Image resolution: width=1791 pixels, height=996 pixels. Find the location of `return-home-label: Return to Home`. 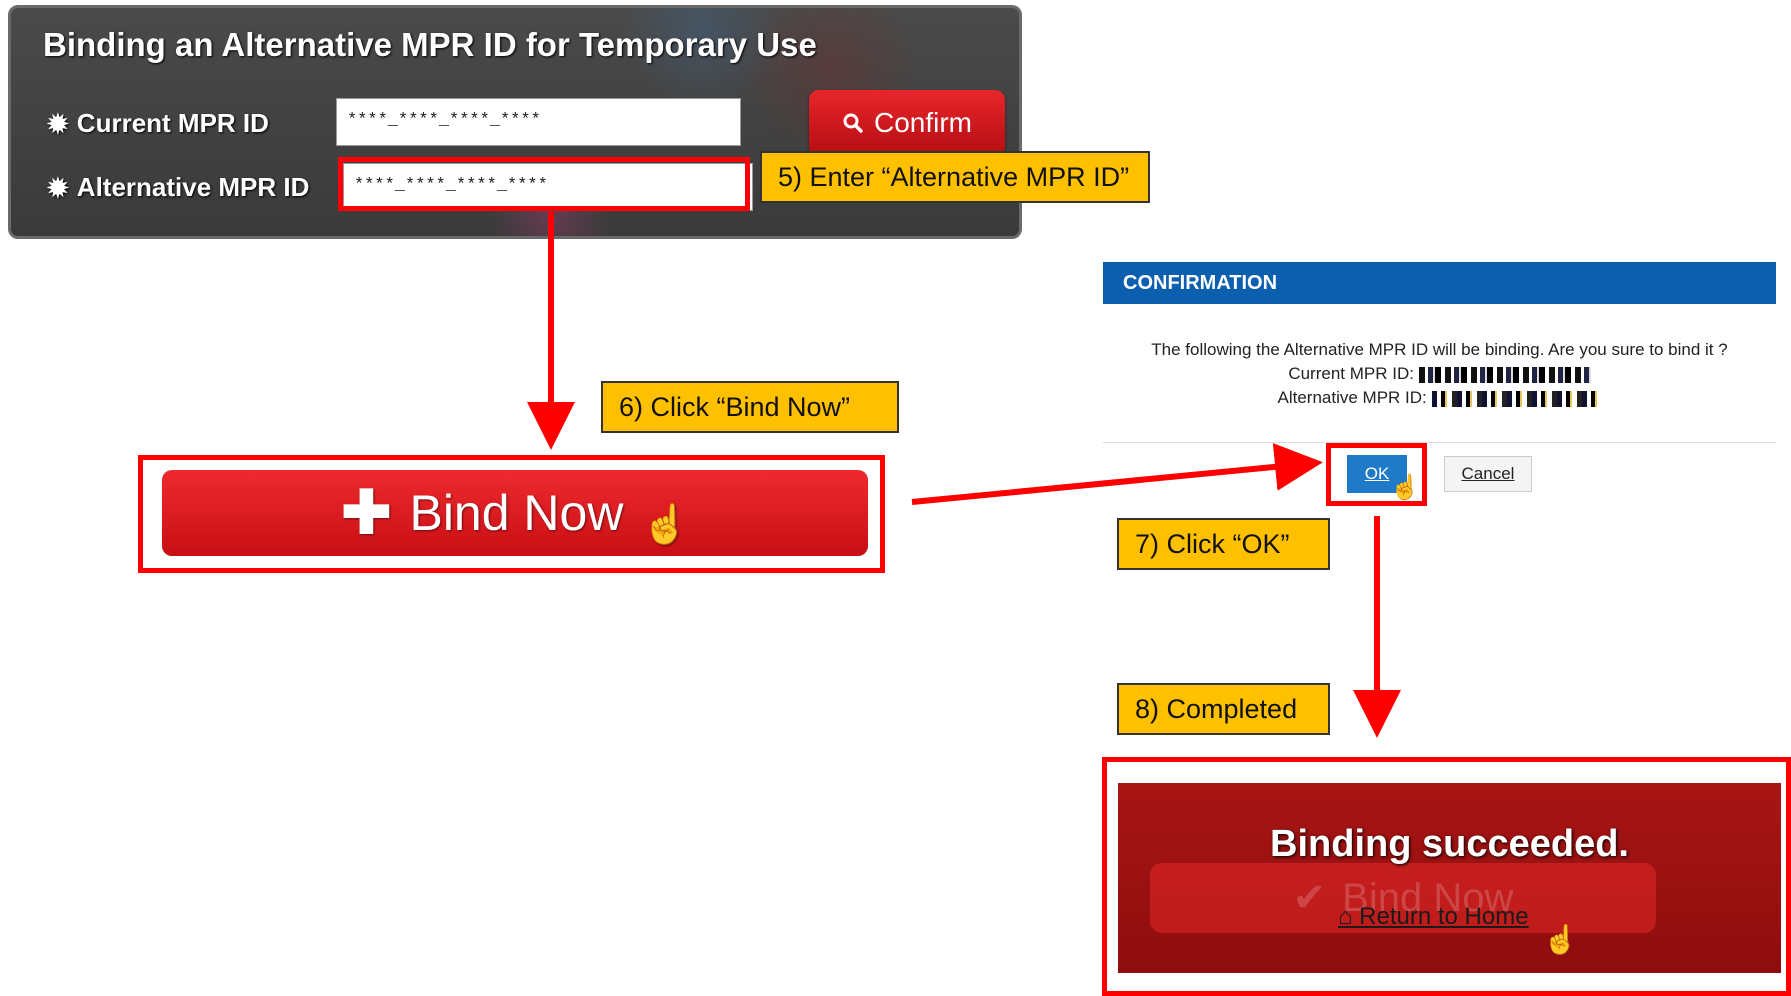

return-home-label: Return to Home is located at coordinates (1444, 916).